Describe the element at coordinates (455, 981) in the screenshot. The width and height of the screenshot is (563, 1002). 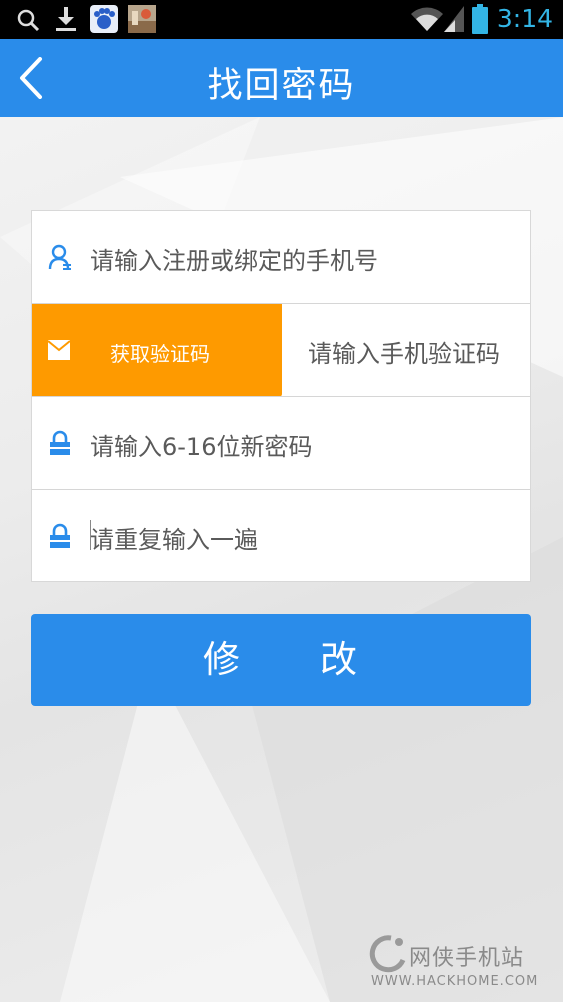
I see `watermark-url: WWW.HACKHOME.COM` at that location.